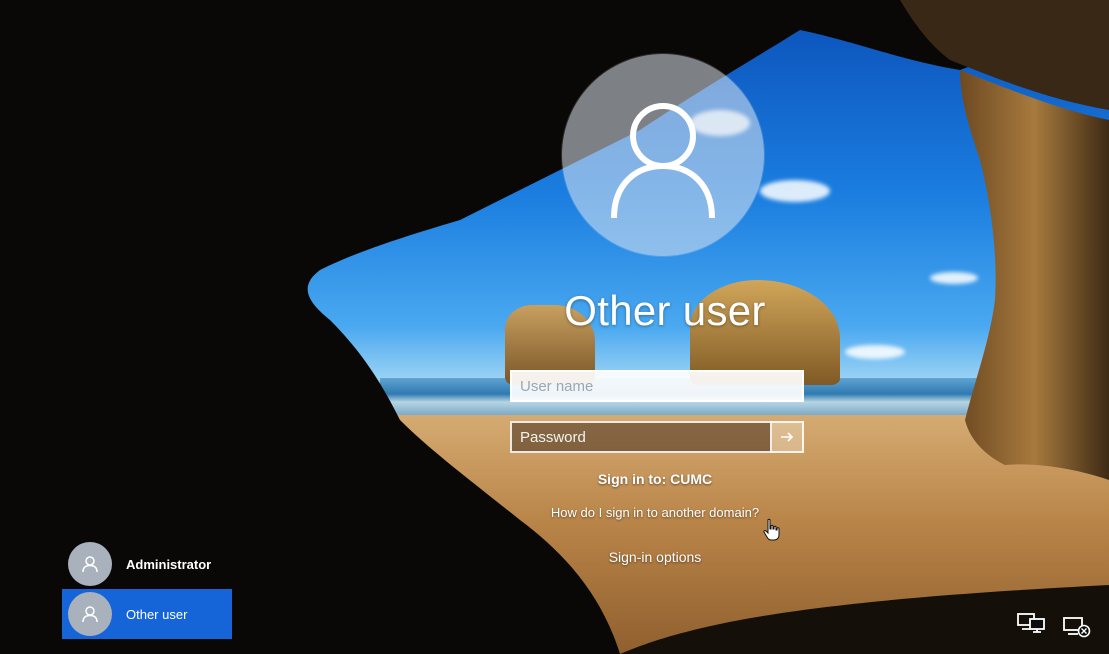  Describe the element at coordinates (655, 479) in the screenshot. I see `sign-in-domain-label: Sign in to: CUMC` at that location.